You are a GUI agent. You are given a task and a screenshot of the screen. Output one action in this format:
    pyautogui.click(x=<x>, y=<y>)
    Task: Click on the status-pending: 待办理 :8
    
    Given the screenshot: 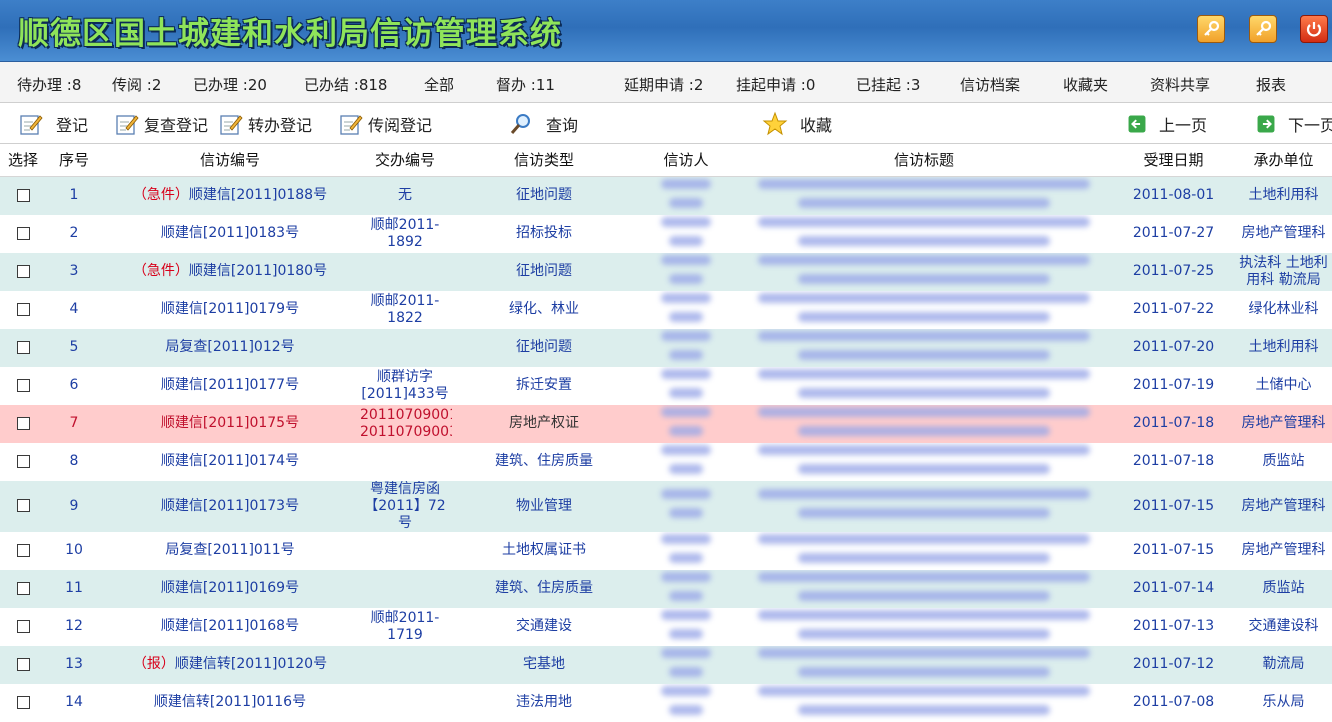 What is the action you would take?
    pyautogui.click(x=49, y=84)
    